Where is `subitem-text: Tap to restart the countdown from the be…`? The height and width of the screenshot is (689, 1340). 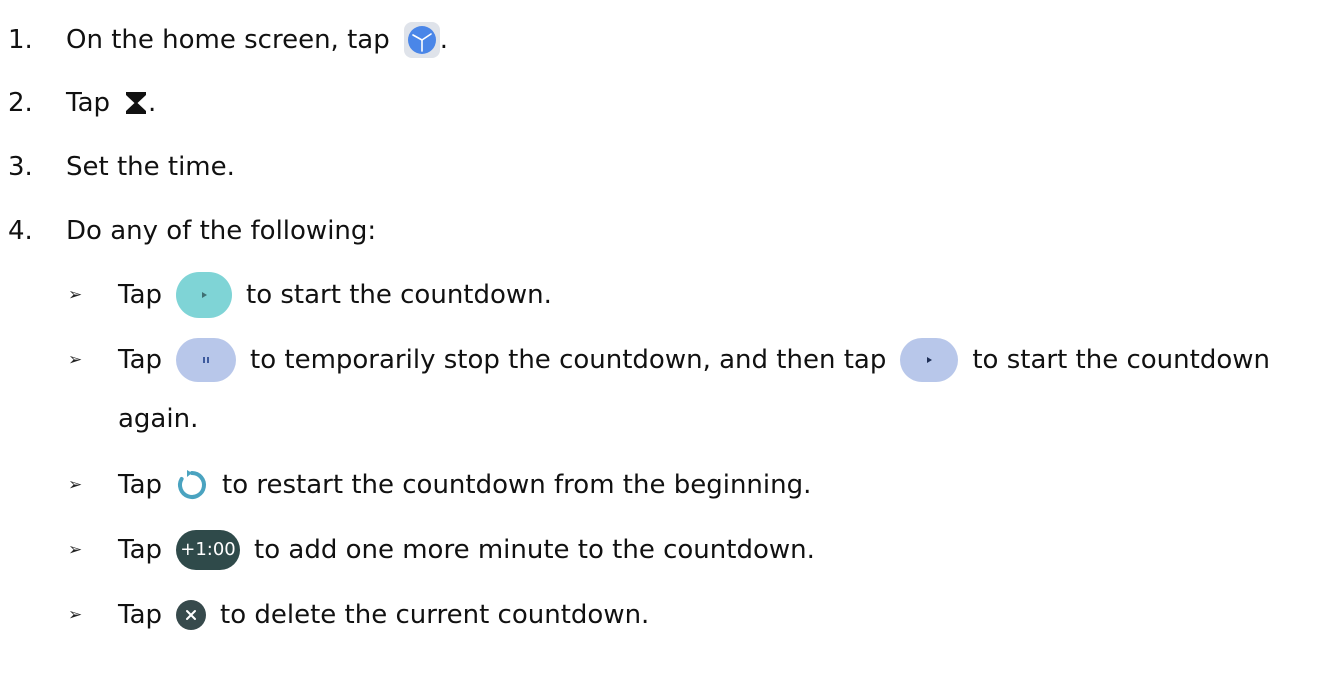
subitem-text: Tap to restart the countdown from the be… is located at coordinates (464, 485).